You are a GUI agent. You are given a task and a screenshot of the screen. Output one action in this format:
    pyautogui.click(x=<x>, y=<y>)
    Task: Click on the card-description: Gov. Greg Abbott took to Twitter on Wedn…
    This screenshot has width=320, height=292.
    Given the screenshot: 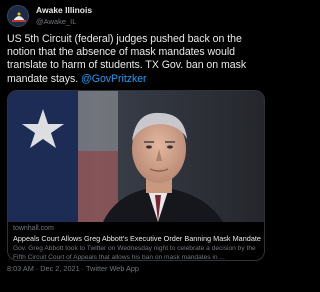 What is the action you would take?
    pyautogui.click(x=134, y=253)
    